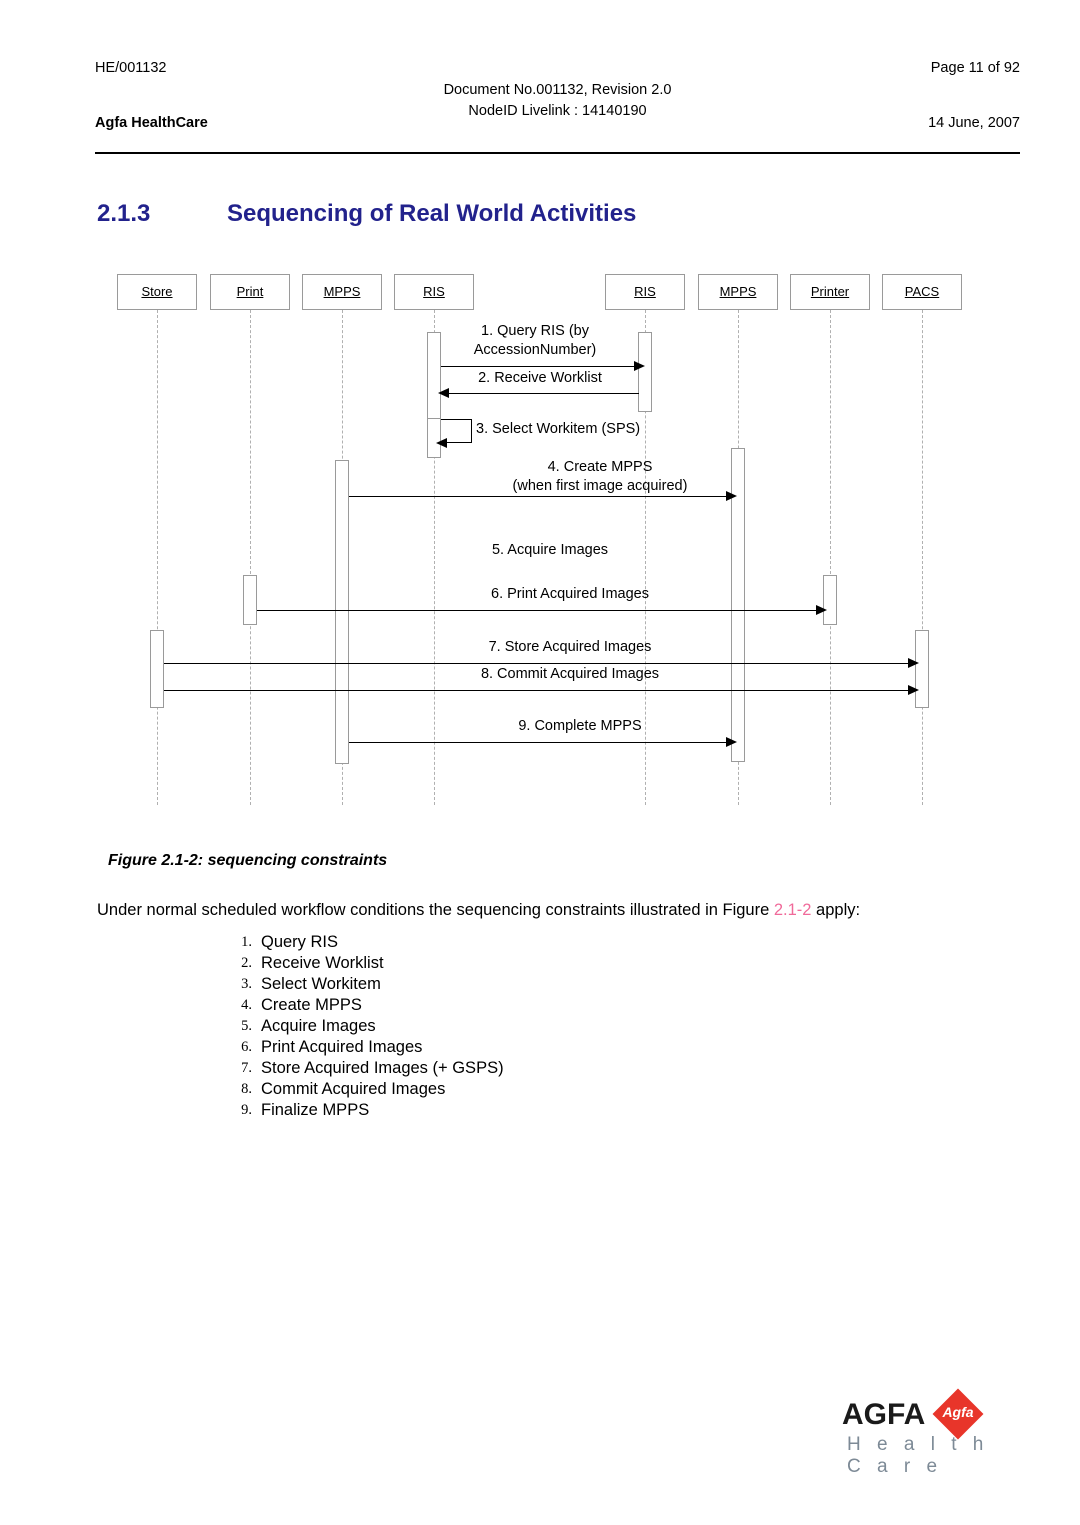 This screenshot has width=1080, height=1525. Describe the element at coordinates (124, 213) in the screenshot. I see `section-number: 2.1.3` at that location.